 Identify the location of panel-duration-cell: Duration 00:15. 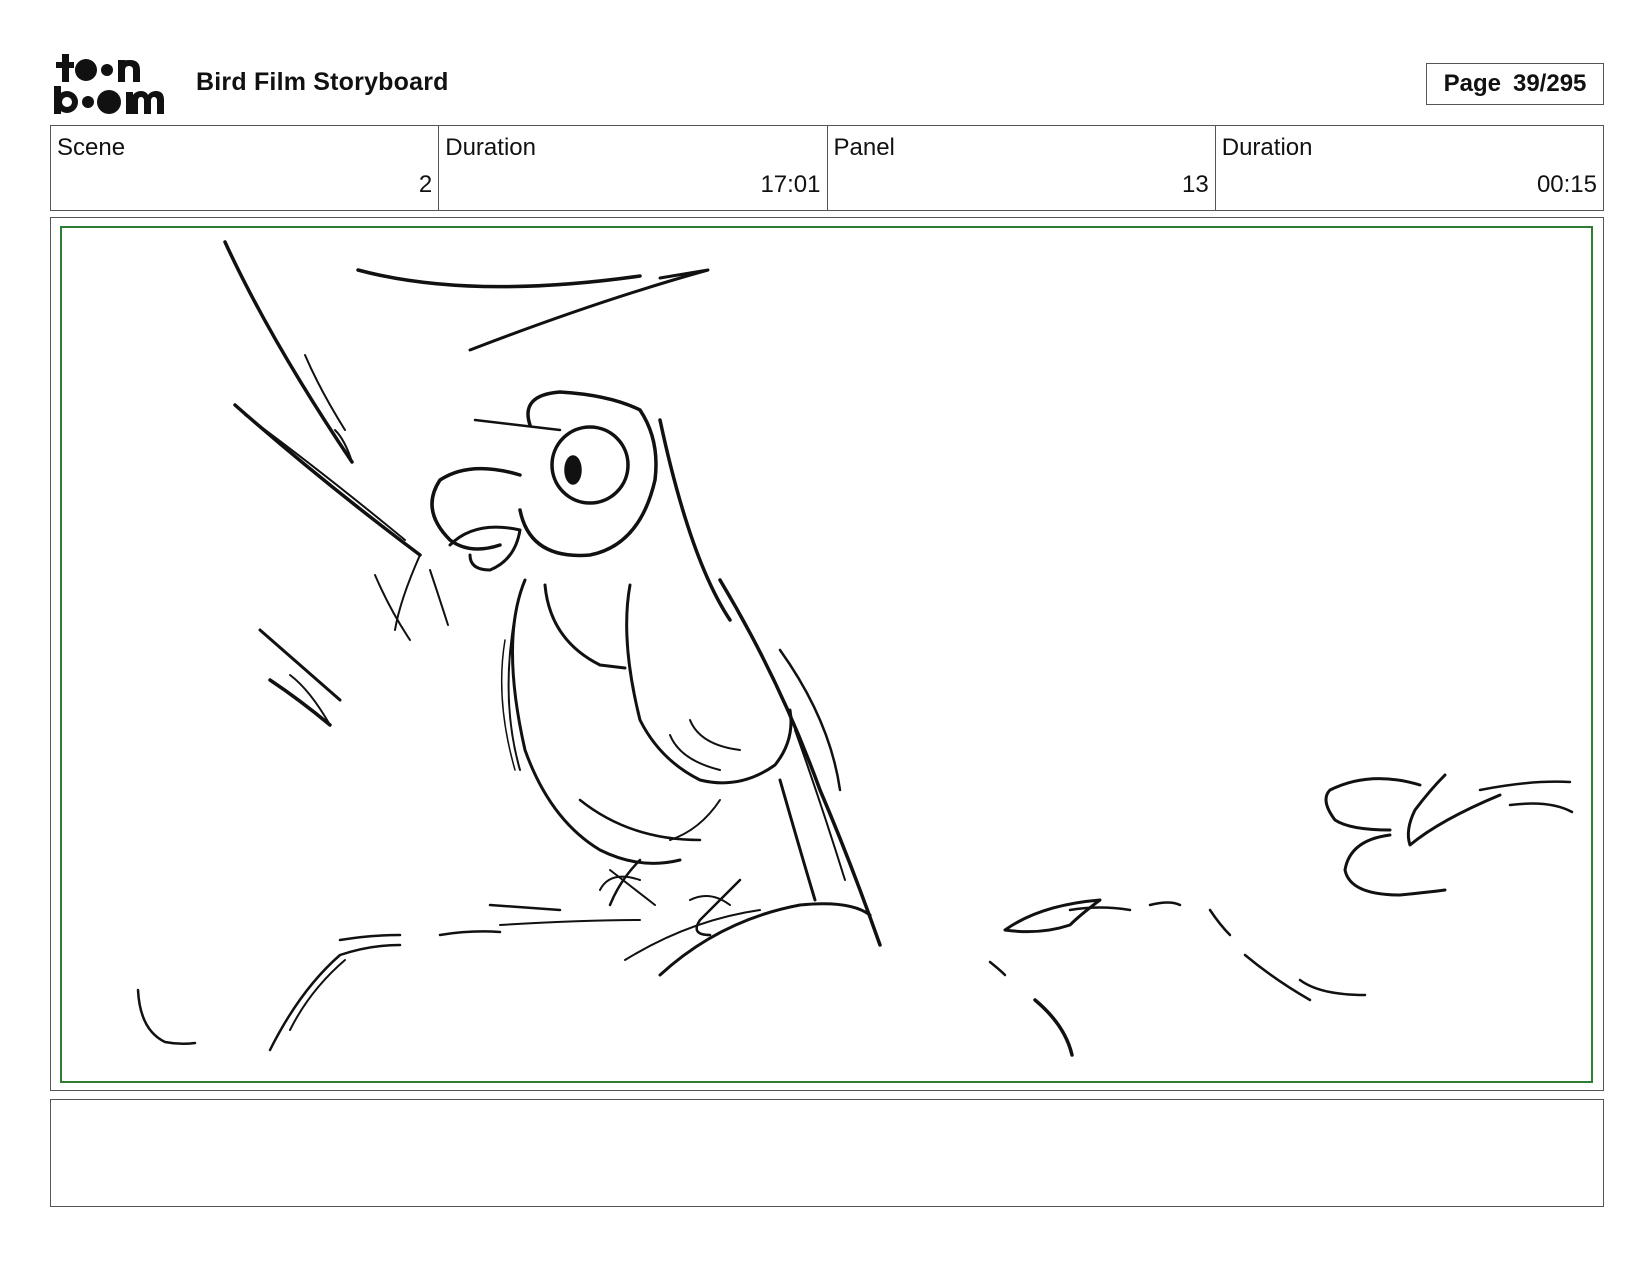
(1409, 168).